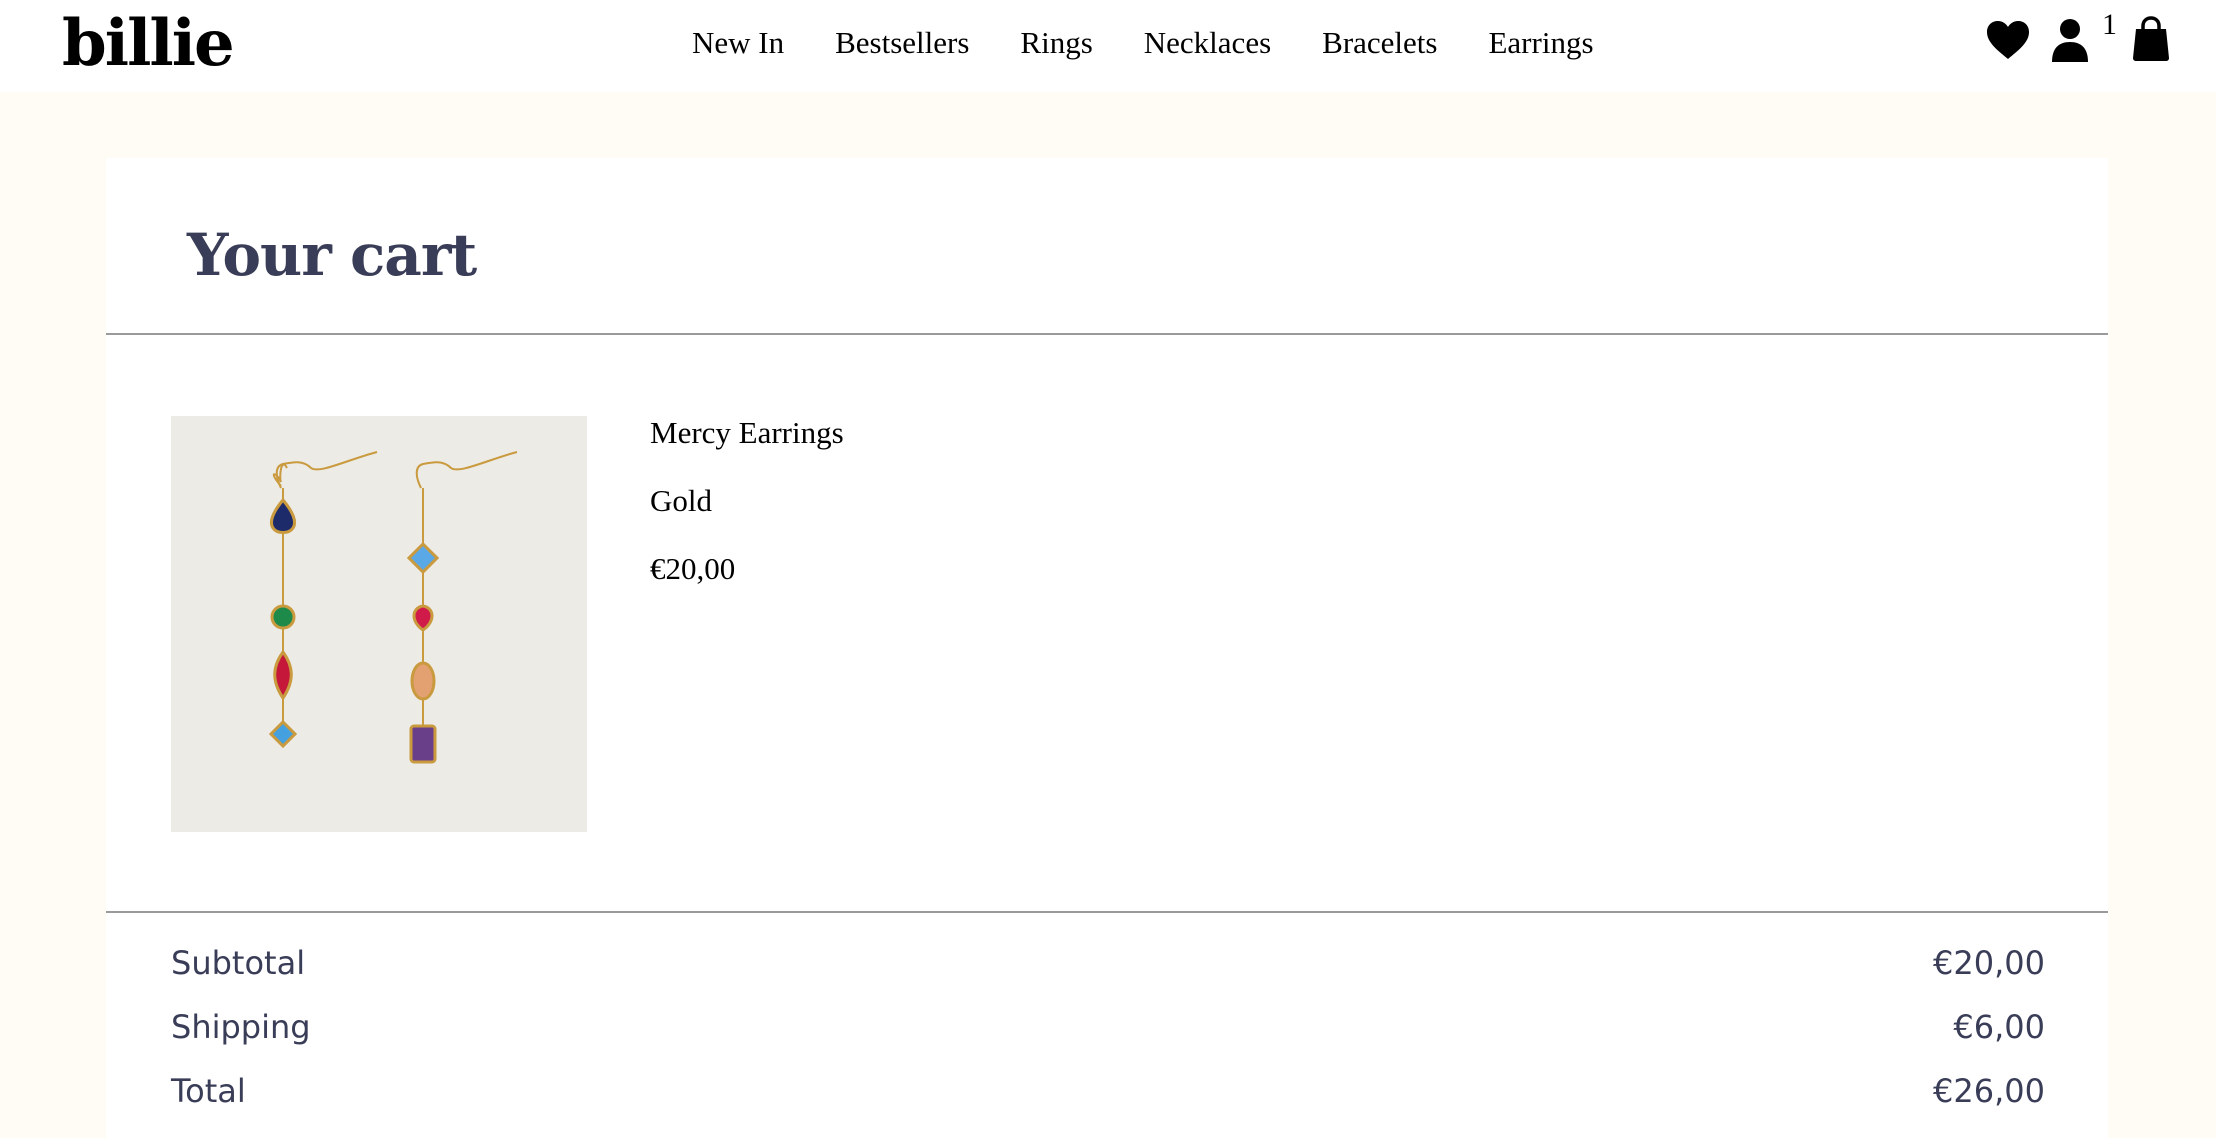 This screenshot has height=1138, width=2216. Describe the element at coordinates (1989, 963) in the screenshot. I see `subtotal-value: €20,00` at that location.